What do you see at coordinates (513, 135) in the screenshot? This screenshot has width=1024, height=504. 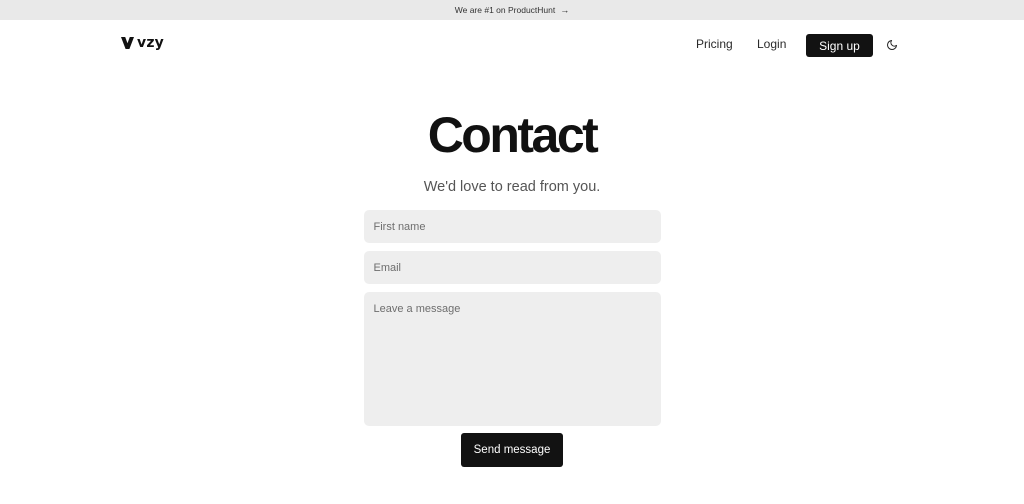 I see `page-title: Contact` at bounding box center [513, 135].